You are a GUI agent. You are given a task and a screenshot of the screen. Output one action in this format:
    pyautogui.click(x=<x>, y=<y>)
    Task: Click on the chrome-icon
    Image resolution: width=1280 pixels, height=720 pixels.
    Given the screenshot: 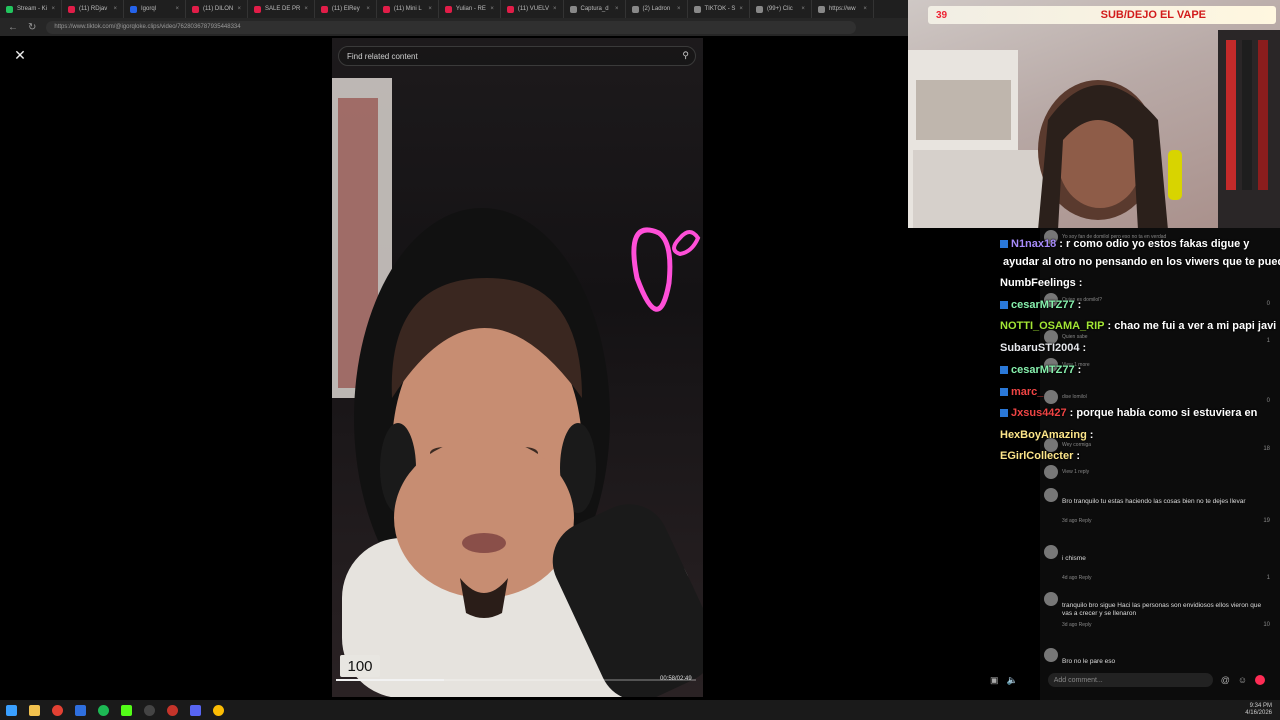 What is the action you would take?
    pyautogui.click(x=57, y=710)
    